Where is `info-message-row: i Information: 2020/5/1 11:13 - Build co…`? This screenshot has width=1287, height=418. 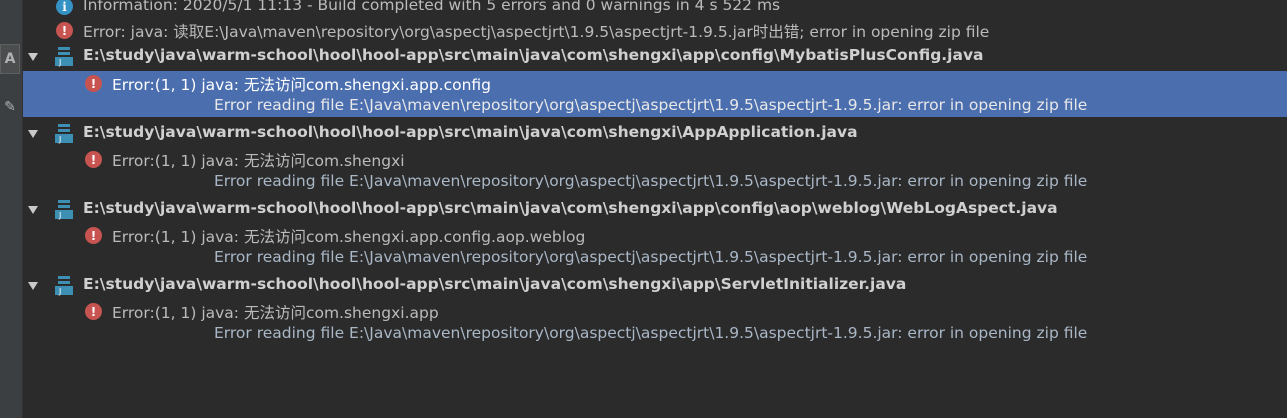
info-message-row: i Information: 2020/5/1 11:13 - Build co… is located at coordinates (655, 8).